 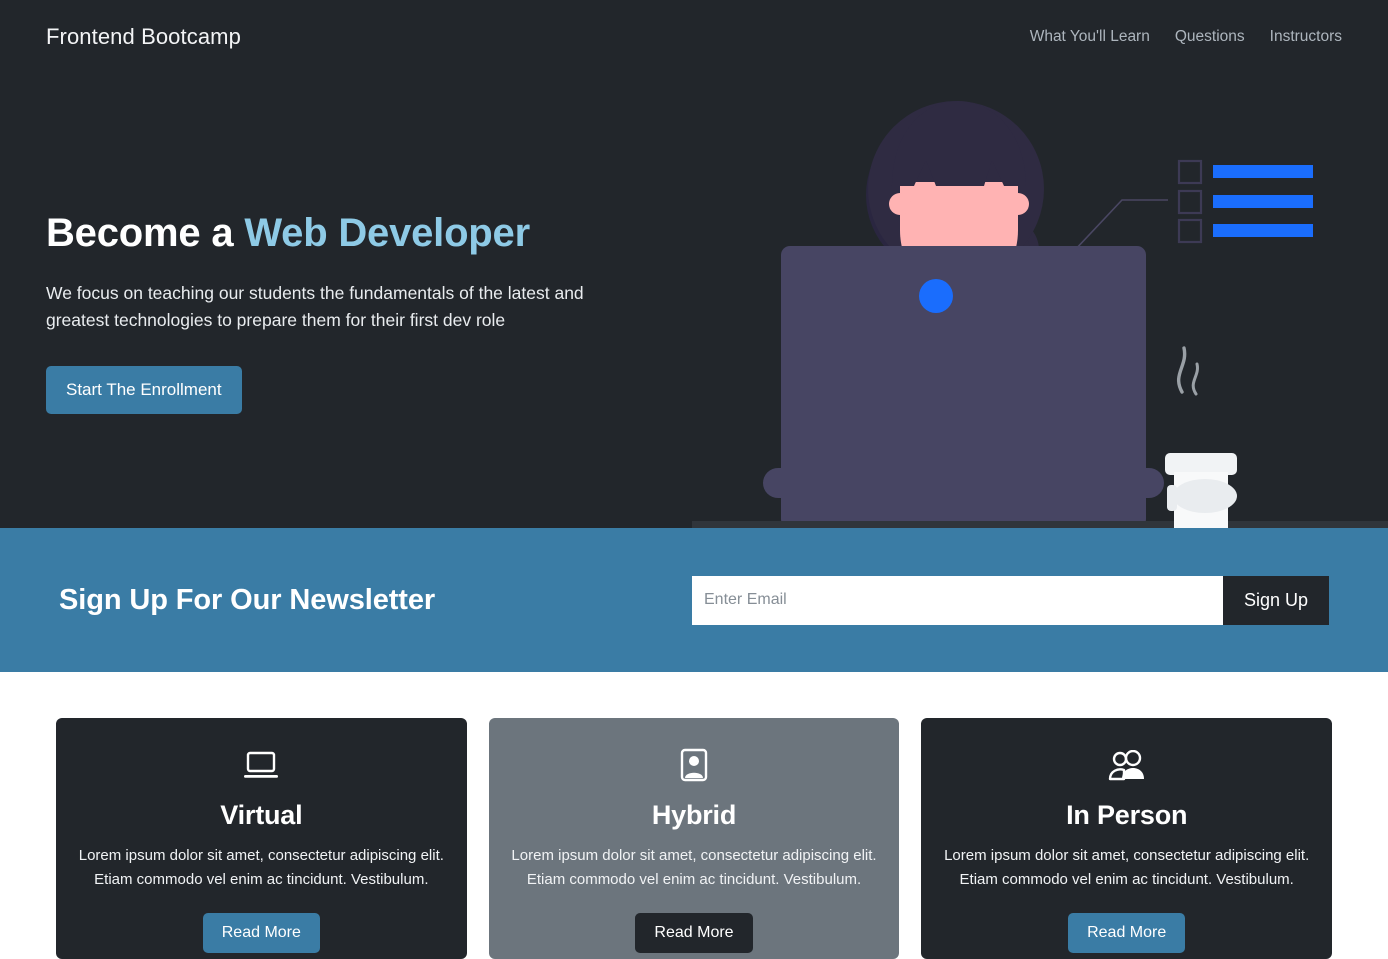 I want to click on nav-link-instructors: Instructors, so click(x=1306, y=37).